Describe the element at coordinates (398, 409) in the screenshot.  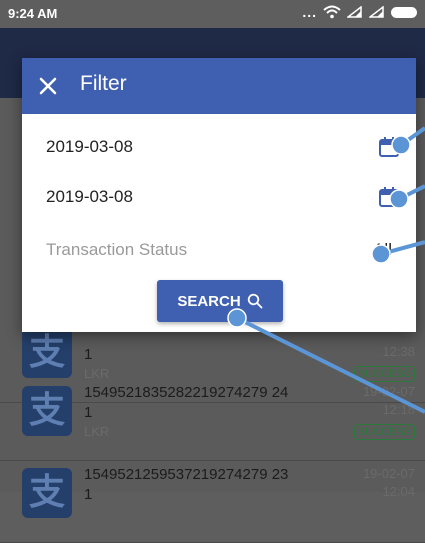
I see `list-item-time: 12:18` at that location.